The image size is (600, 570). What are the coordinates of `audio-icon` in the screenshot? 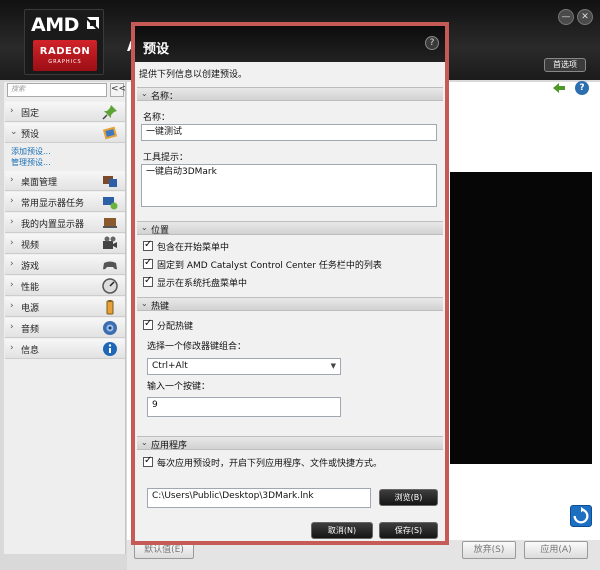 It's located at (110, 328).